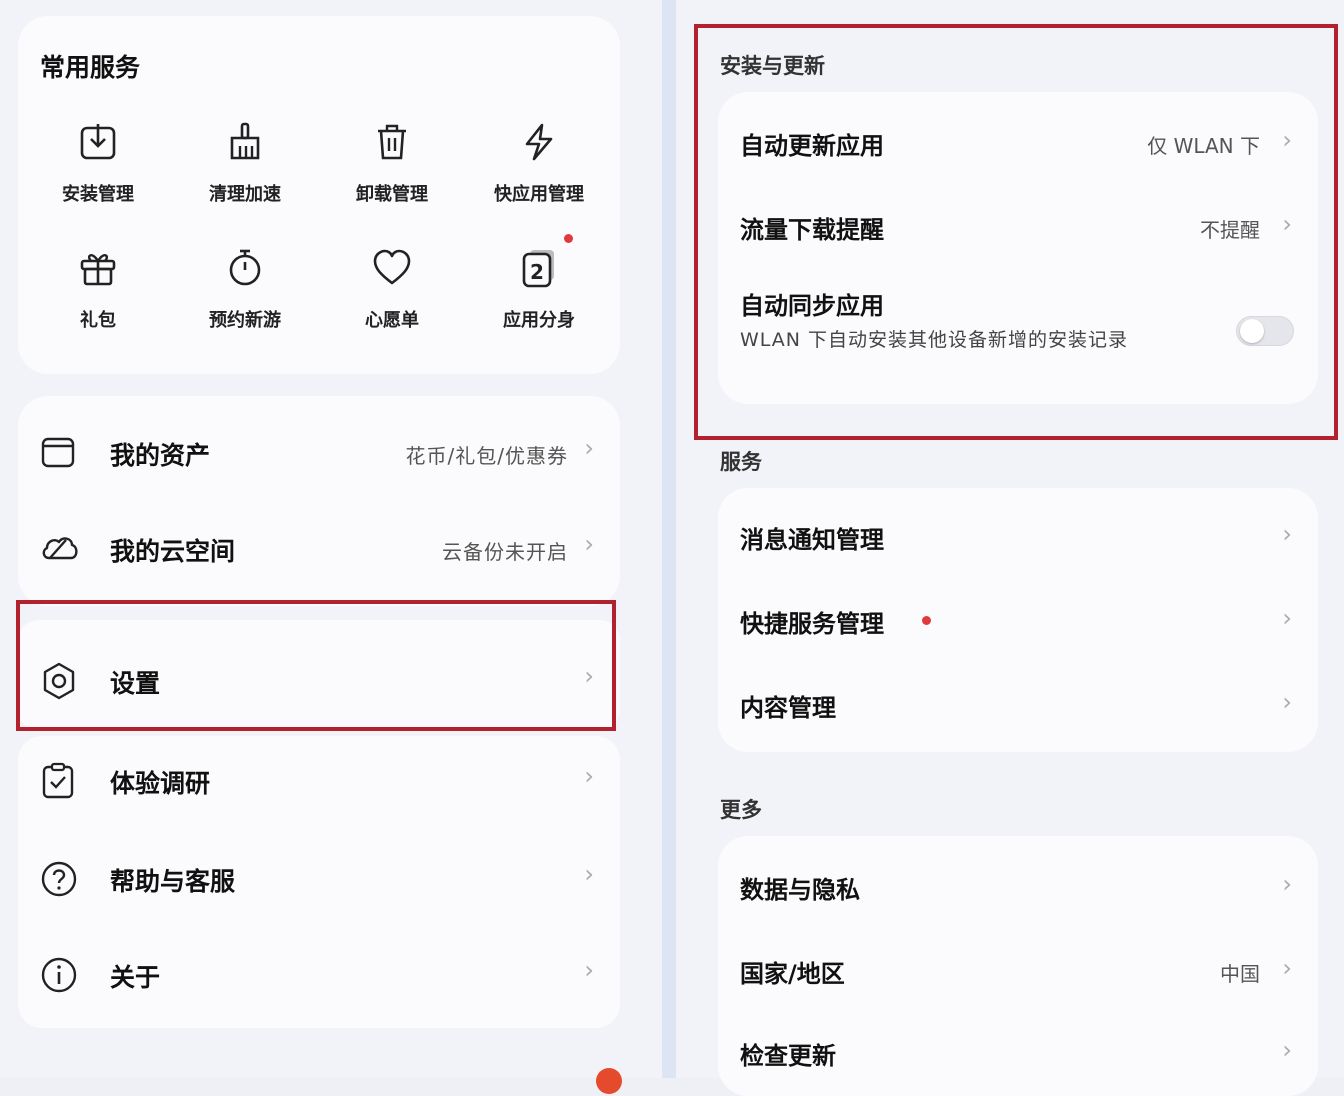 The height and width of the screenshot is (1096, 1344). What do you see at coordinates (1018, 620) in the screenshot?
I see `quick-service-row: 快捷服务管理 ›` at bounding box center [1018, 620].